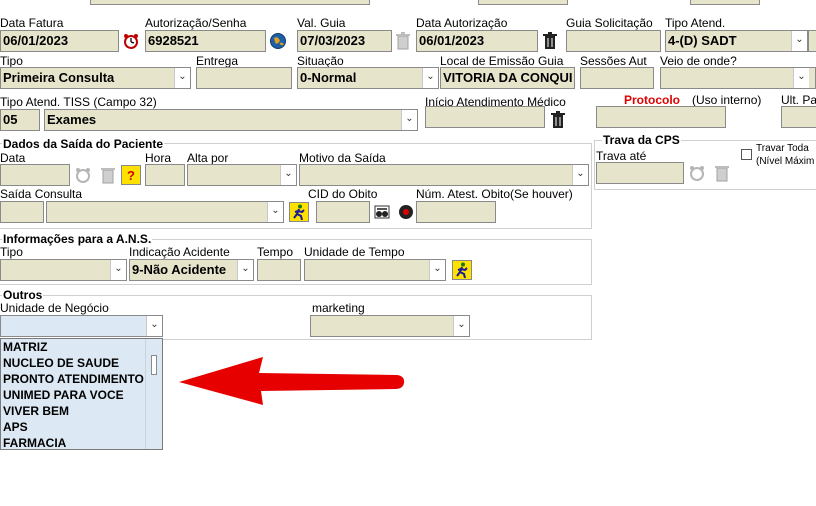  I want to click on ans-tipo-label: Tipo, so click(11, 252).